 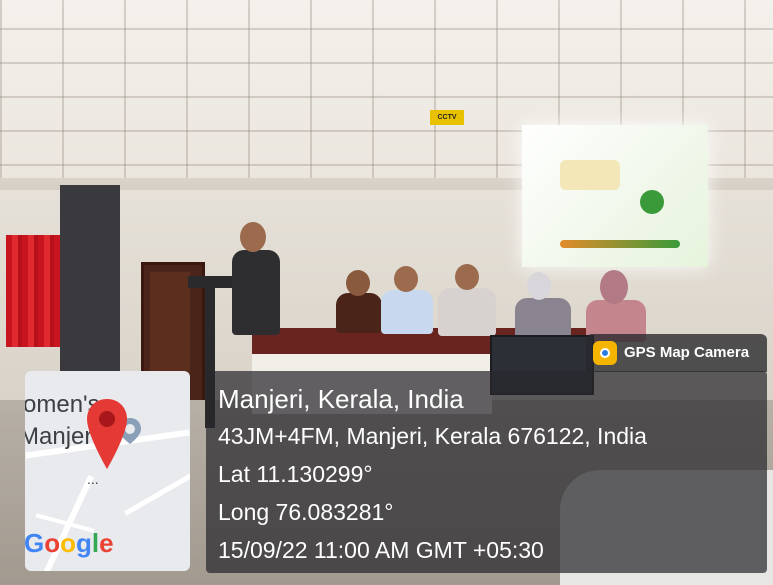 I want to click on location-latitude: Lat 11.130299°, so click(x=295, y=474).